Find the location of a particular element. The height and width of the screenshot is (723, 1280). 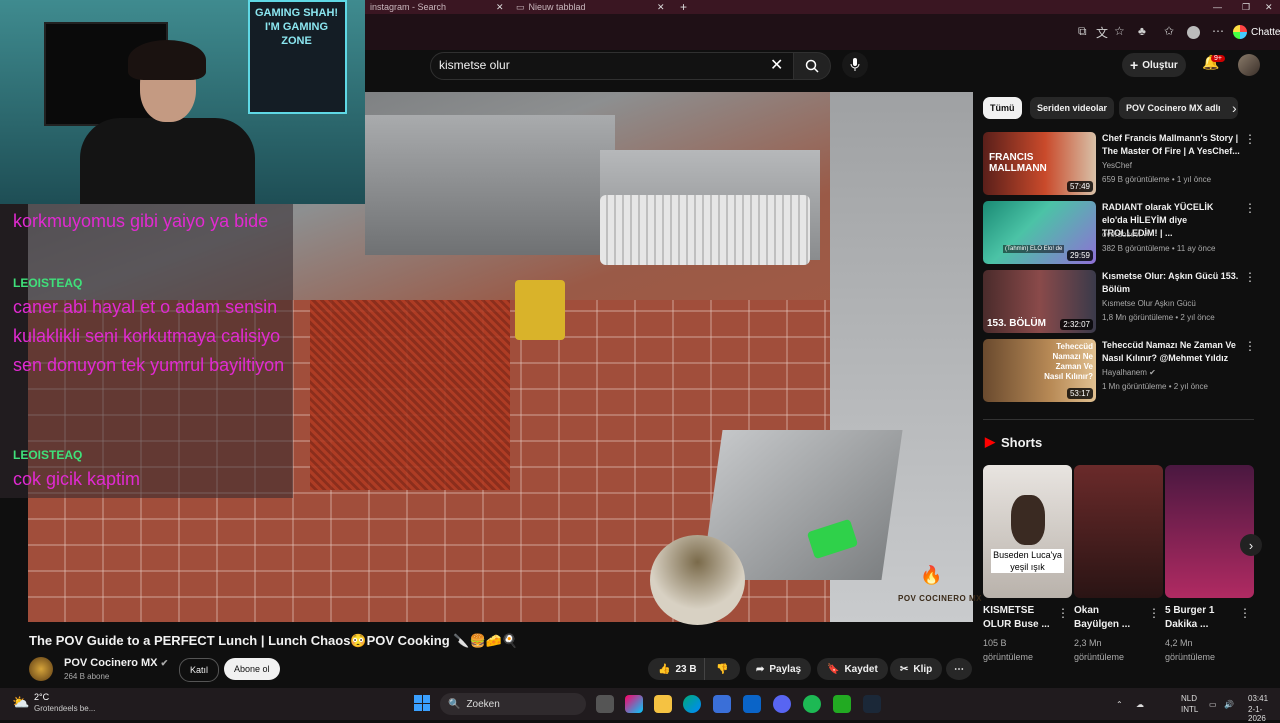

rec-channel: Hayalhanem ✔ is located at coordinates (1129, 372).